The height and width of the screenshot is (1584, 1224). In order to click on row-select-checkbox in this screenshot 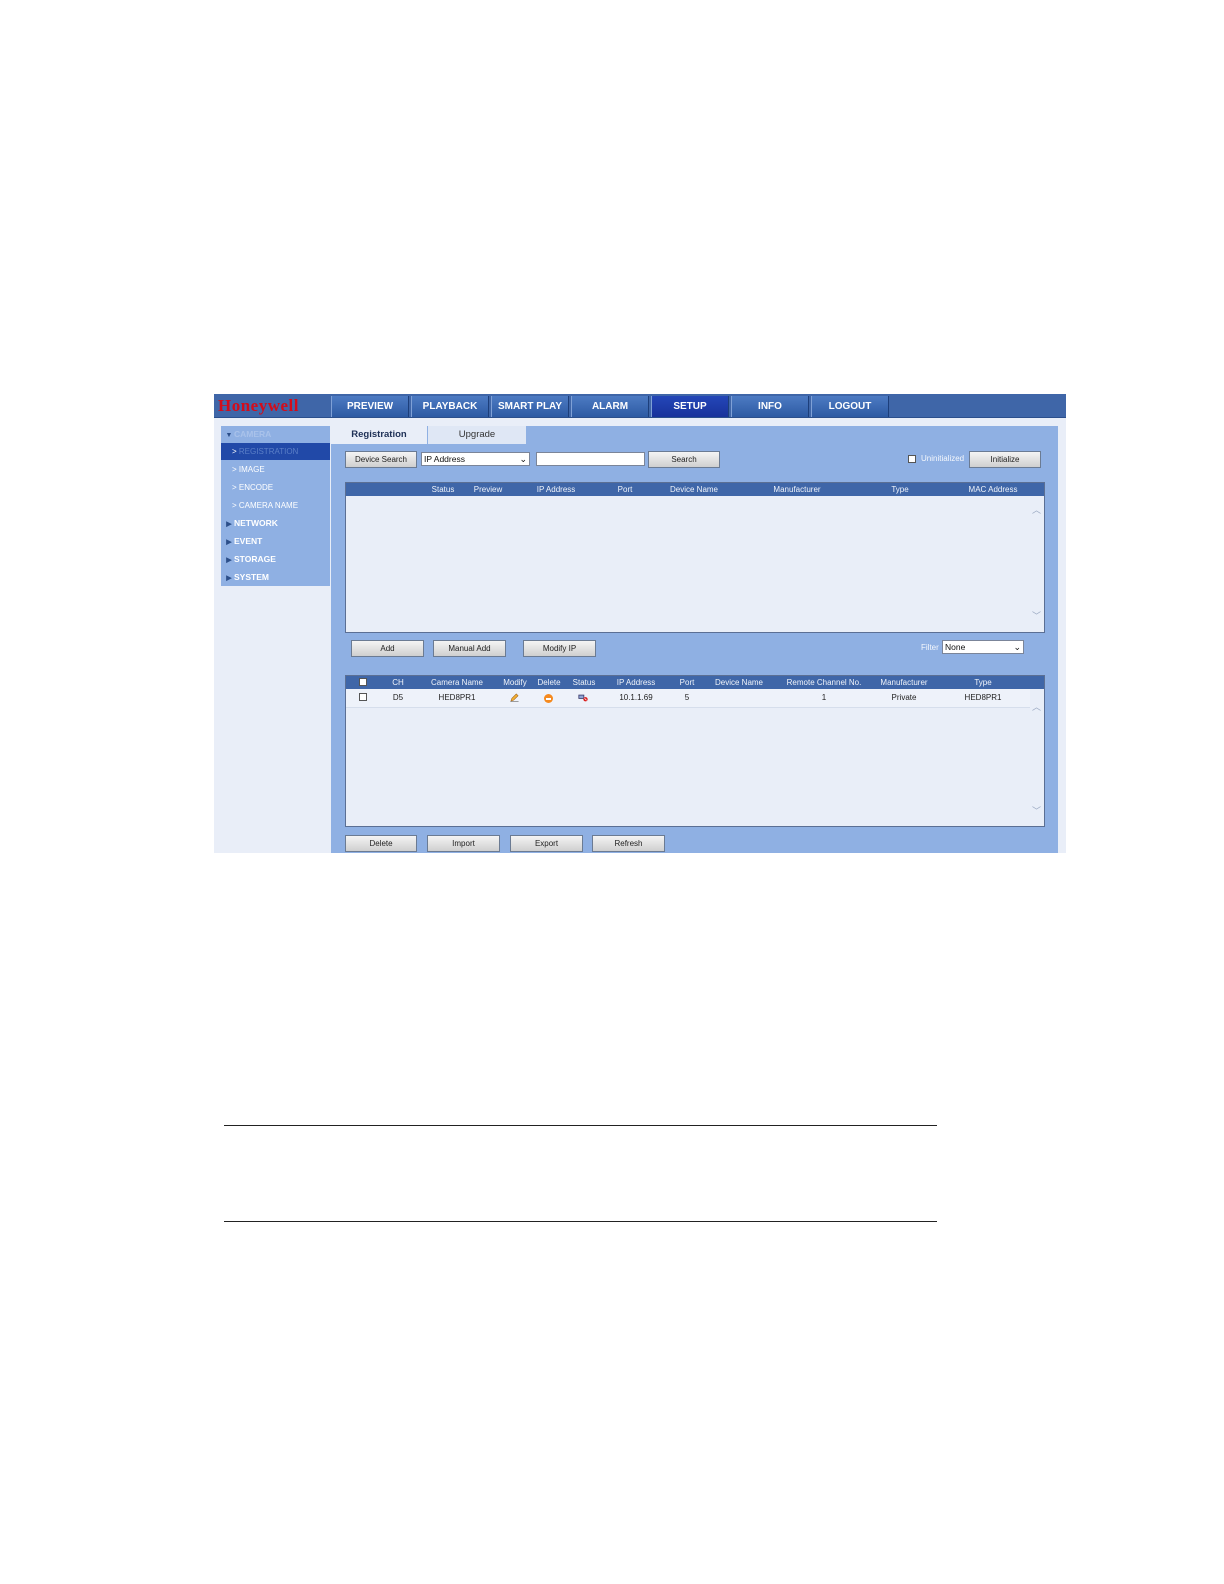, I will do `click(363, 697)`.